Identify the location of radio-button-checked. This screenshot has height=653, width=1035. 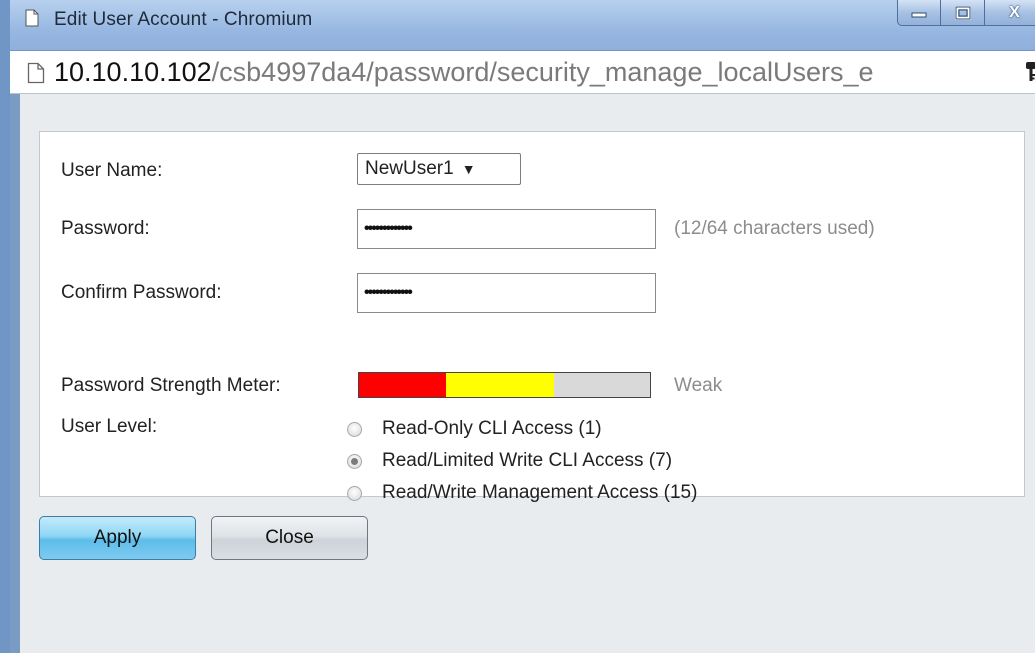
(354, 461).